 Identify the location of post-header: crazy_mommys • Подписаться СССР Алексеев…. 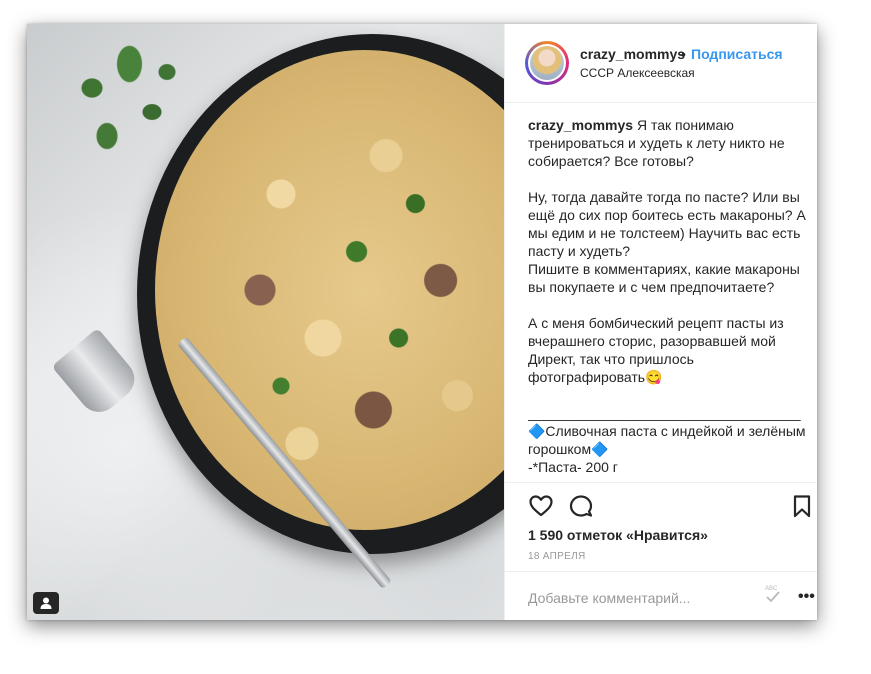
(661, 63).